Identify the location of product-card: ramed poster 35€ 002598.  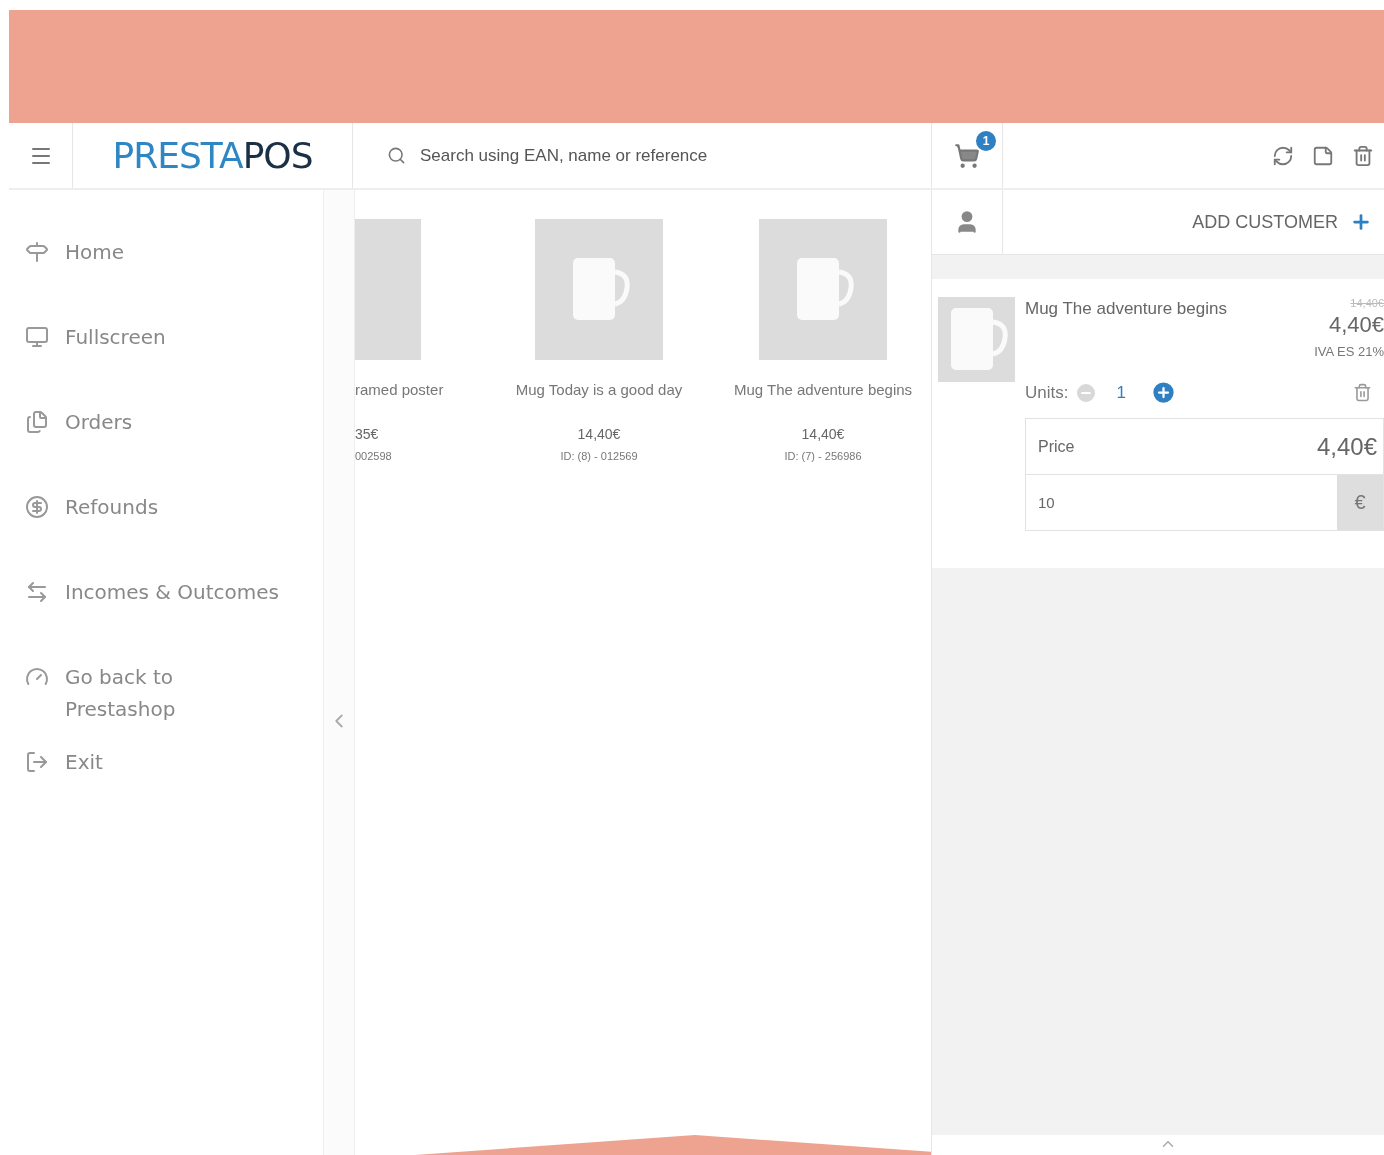
(421, 340).